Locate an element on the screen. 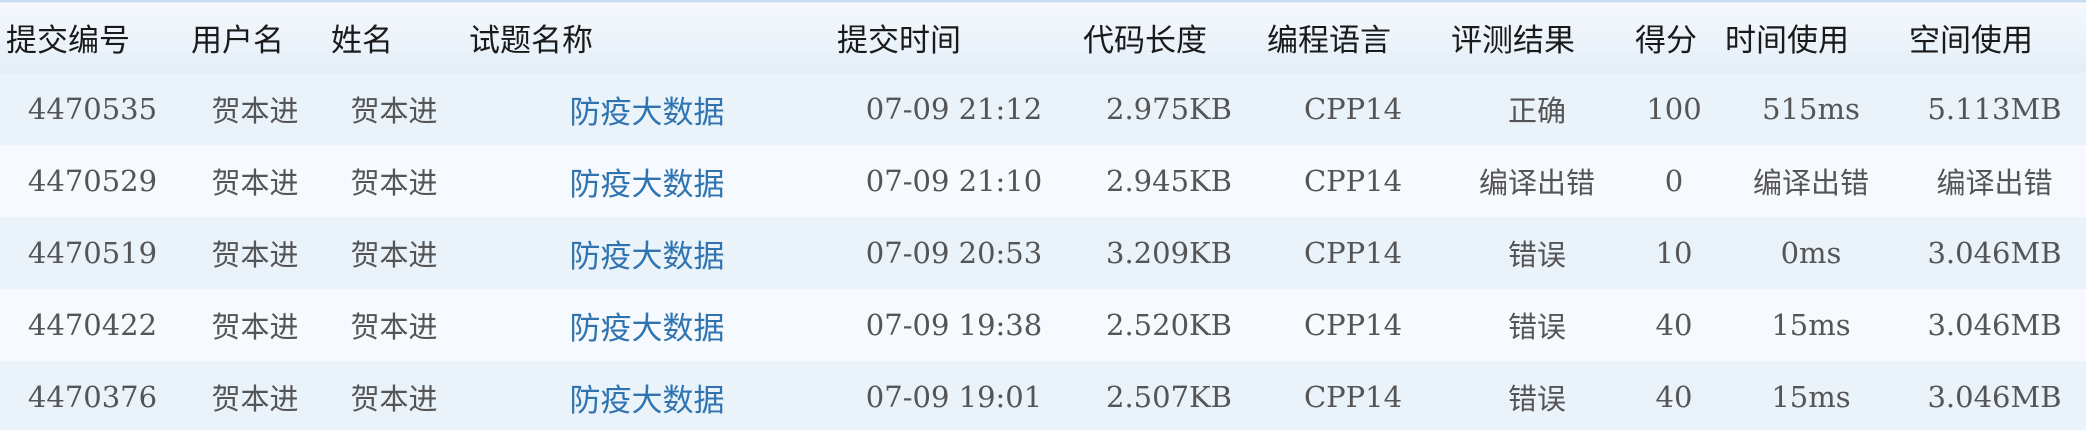 Image resolution: width=2086 pixels, height=430 pixels. submission-id: 4470529 is located at coordinates (92, 181).